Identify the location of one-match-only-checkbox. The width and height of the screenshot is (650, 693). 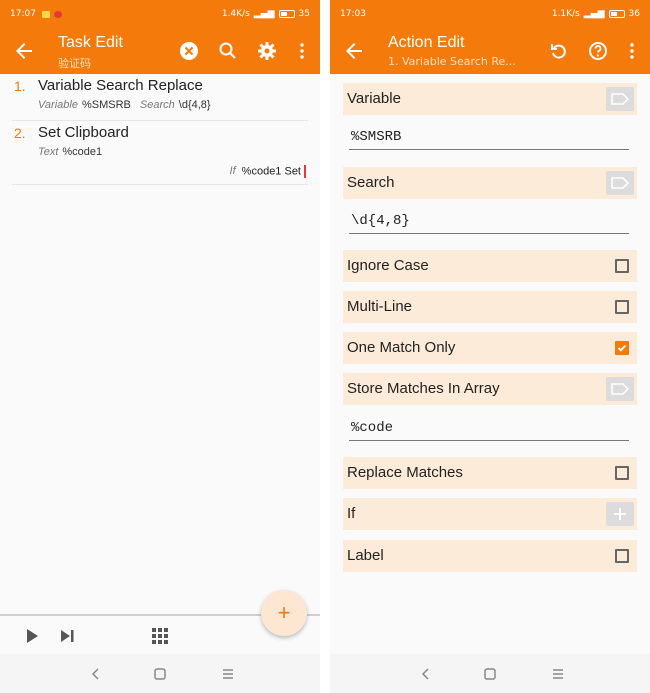
(622, 348).